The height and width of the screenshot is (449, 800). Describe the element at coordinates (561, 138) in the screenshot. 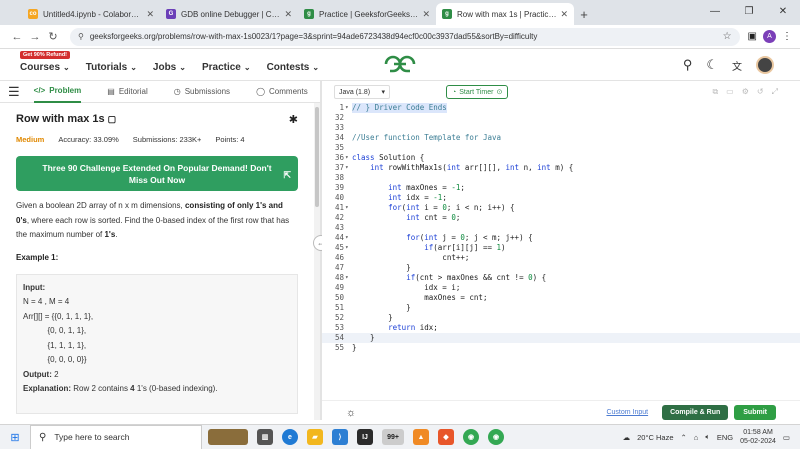

I see `code-line: 34 //User function Template for Java` at that location.